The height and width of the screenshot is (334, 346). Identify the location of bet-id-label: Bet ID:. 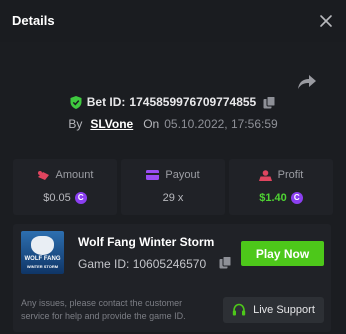
(106, 102).